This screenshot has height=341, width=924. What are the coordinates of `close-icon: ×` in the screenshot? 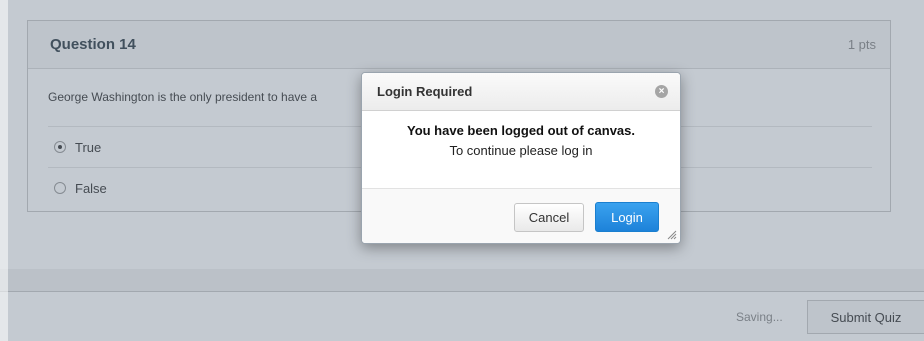 It's located at (661, 91).